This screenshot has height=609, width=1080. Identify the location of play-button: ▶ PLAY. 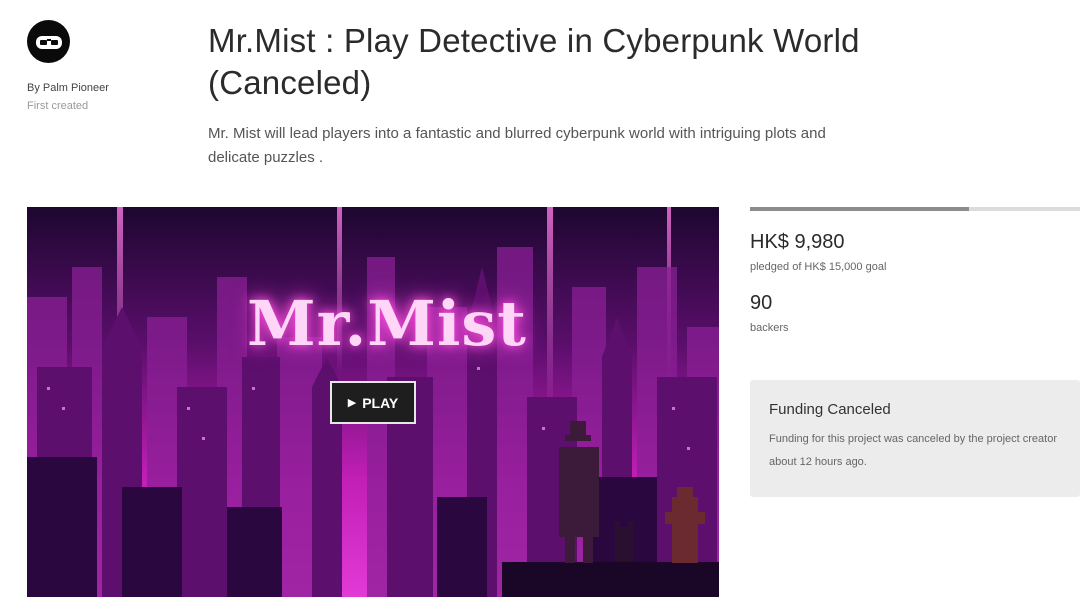
(373, 402).